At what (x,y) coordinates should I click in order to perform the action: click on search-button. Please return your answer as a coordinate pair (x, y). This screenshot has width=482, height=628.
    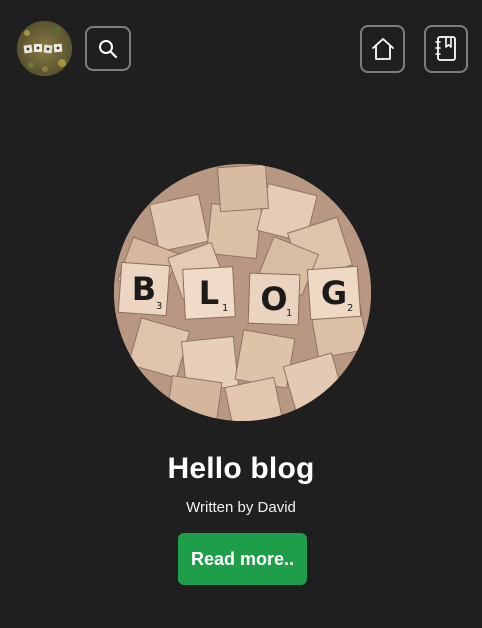
    Looking at the image, I should click on (108, 48).